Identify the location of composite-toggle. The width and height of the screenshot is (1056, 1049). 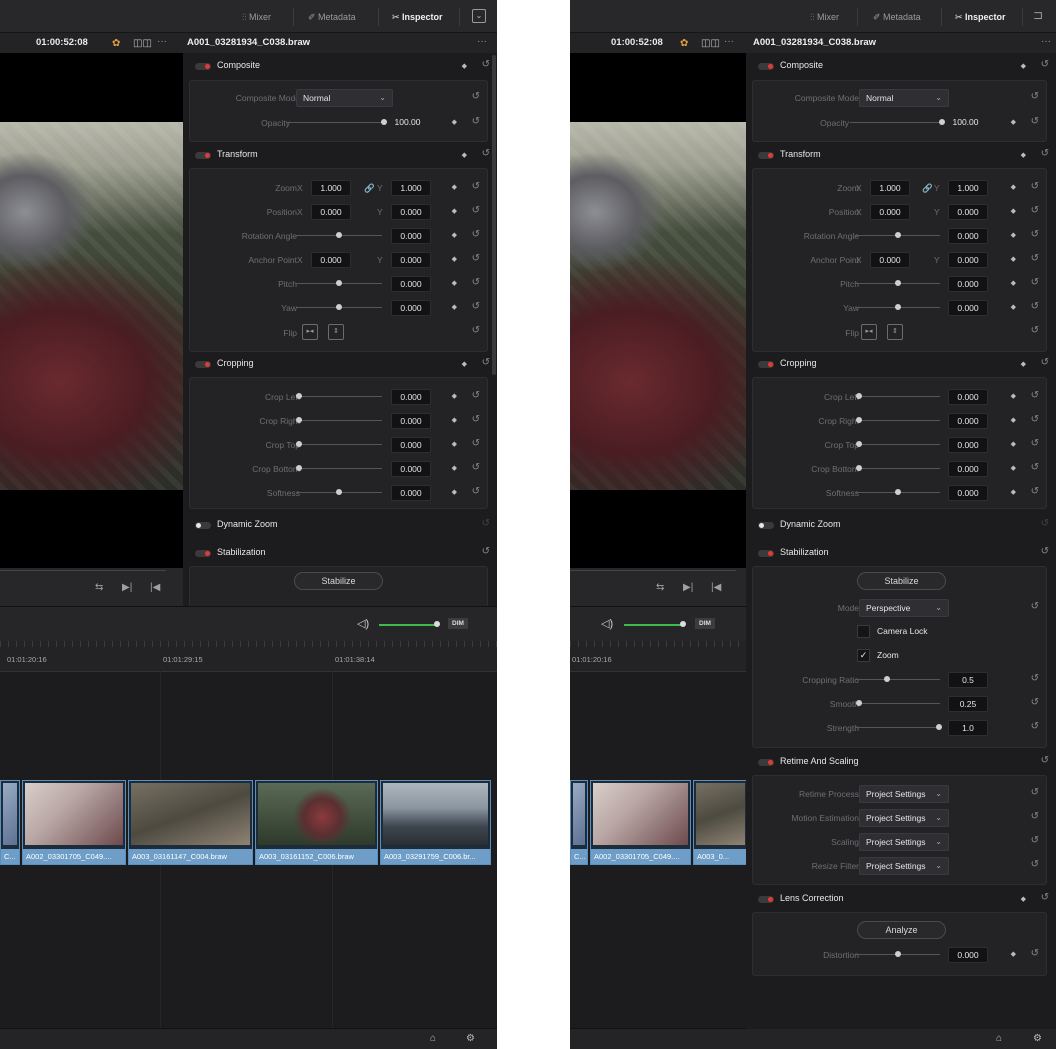
(766, 66).